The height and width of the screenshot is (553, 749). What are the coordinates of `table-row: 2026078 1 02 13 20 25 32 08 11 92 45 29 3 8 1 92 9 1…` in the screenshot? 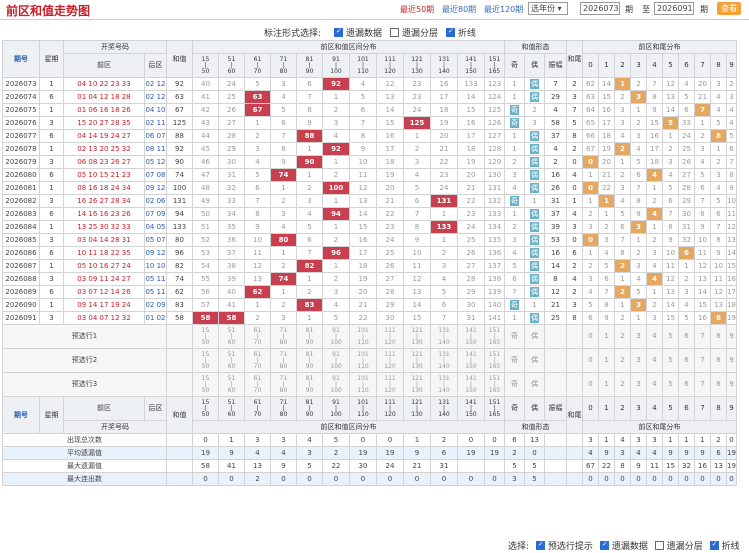 It's located at (369, 149).